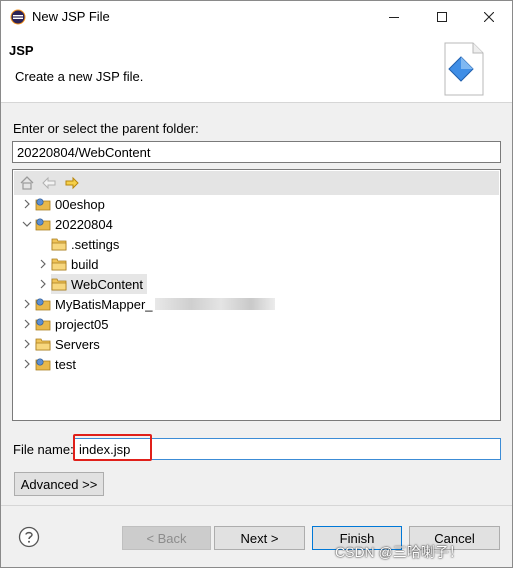 This screenshot has height=568, width=513. I want to click on close-button, so click(489, 17).